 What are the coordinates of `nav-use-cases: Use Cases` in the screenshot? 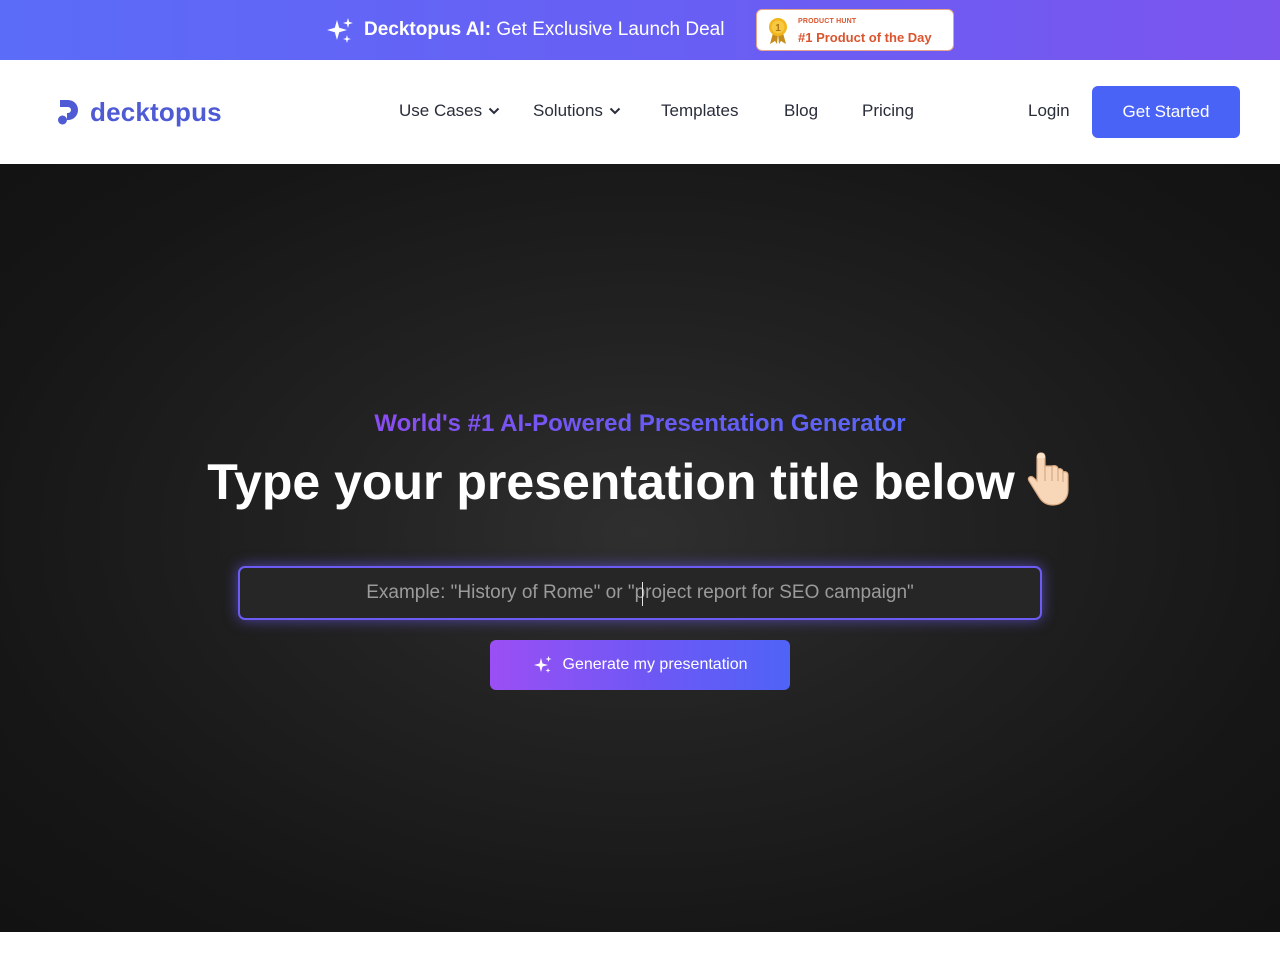 It's located at (449, 111).